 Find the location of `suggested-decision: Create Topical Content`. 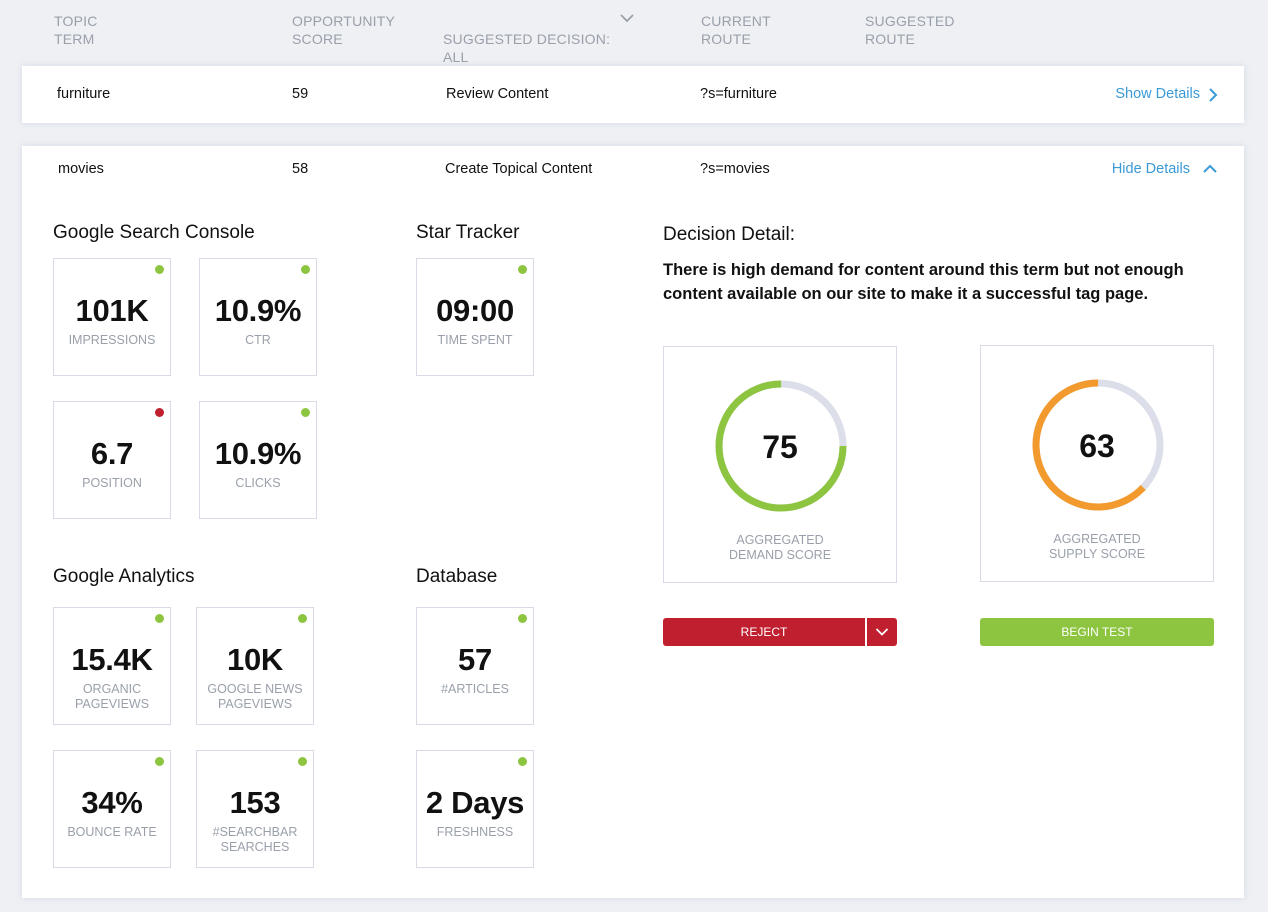

suggested-decision: Create Topical Content is located at coordinates (519, 169).